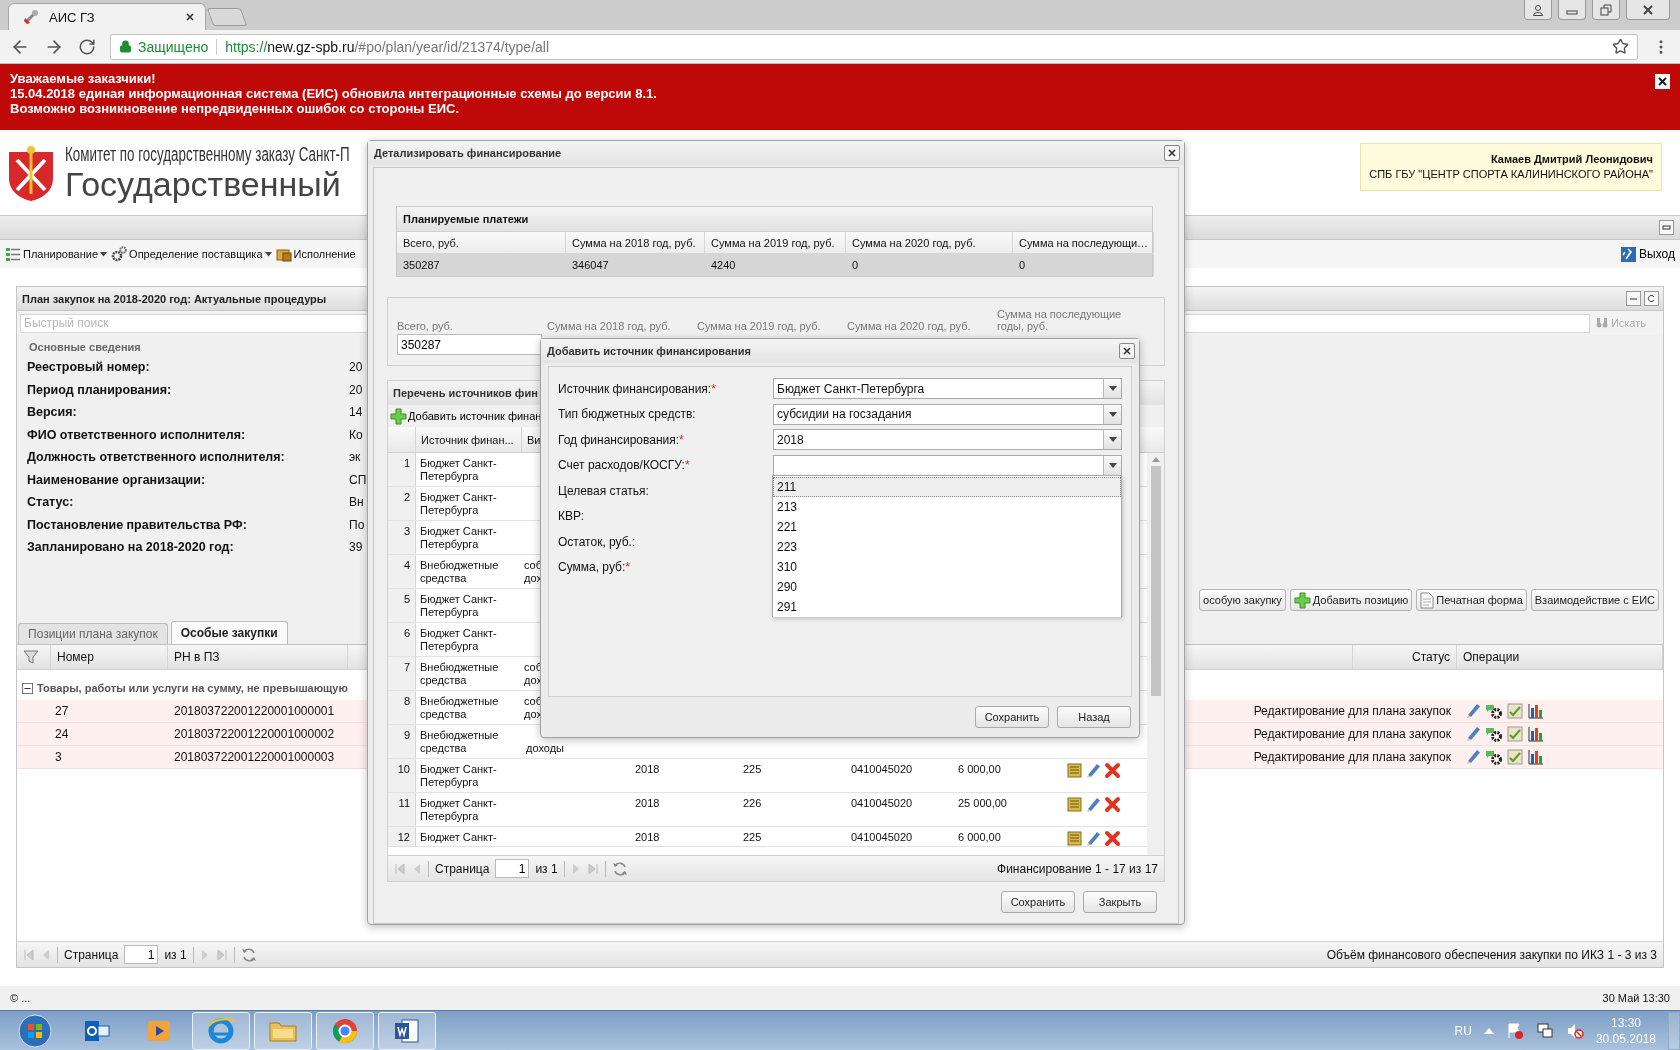 This screenshot has width=1680, height=1050. What do you see at coordinates (402, 537) in the screenshot?
I see `row-number: 3` at bounding box center [402, 537].